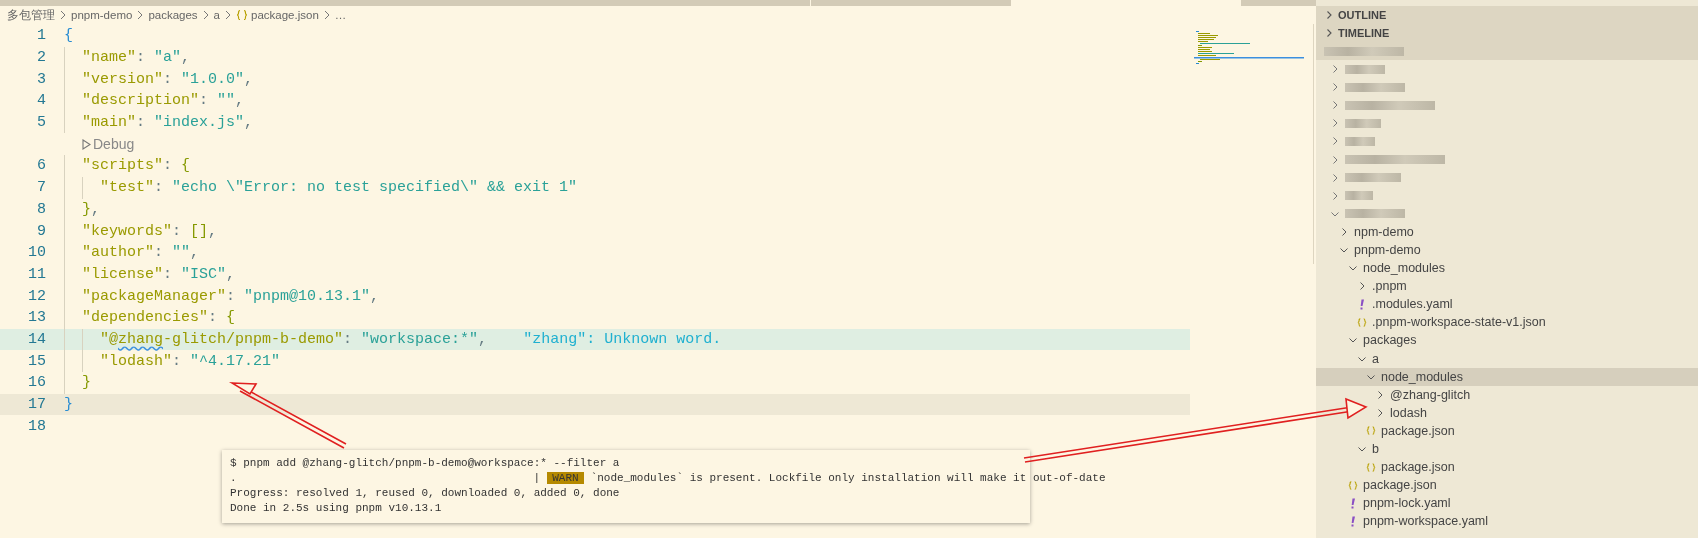 Image resolution: width=1698 pixels, height=538 pixels. I want to click on misspelled-word: zhang, so click(141, 339).